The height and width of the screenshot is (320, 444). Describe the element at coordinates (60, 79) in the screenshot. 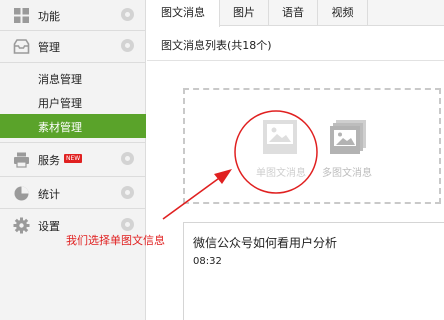

I see `sidebar-item-label: 消息管理` at that location.